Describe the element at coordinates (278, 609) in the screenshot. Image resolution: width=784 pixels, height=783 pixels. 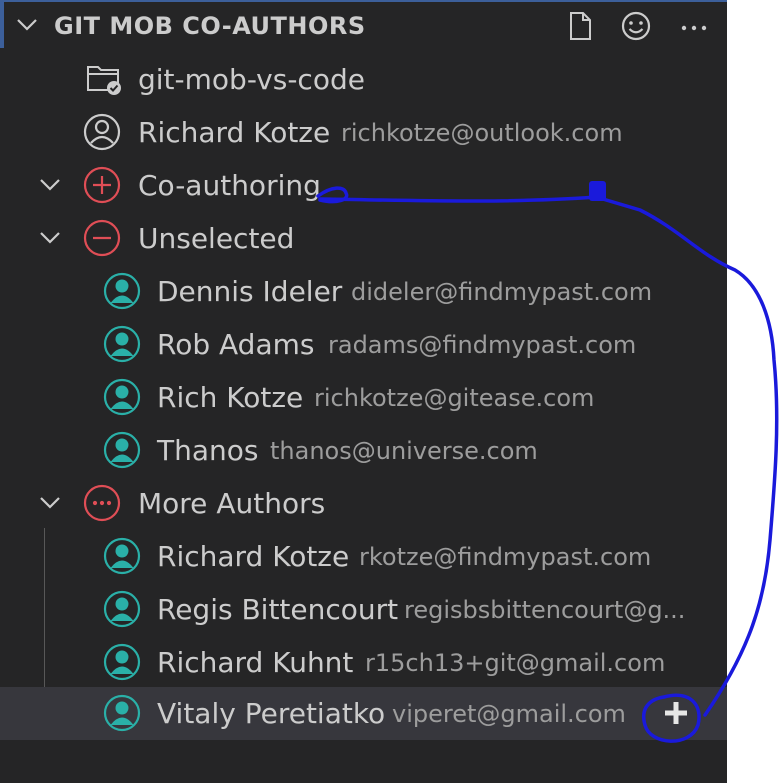
I see `author-name: Regis Bittencourt` at that location.